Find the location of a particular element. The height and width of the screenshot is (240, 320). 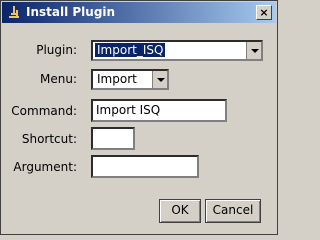

shortcut-label: Shortcut: is located at coordinates (49, 139).